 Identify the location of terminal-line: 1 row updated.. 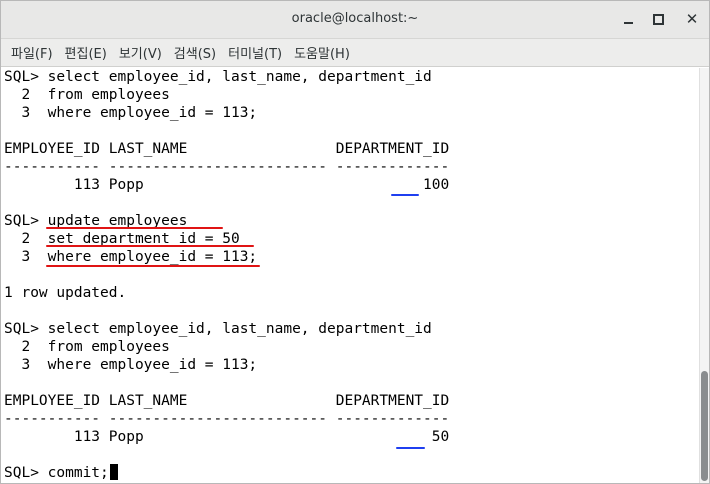
(65, 293).